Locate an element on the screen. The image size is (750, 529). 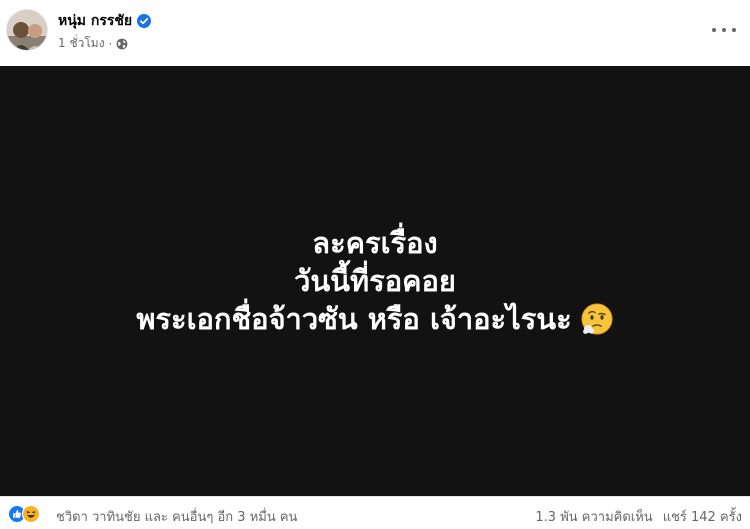
engagement-stats: 1.3 พัน ความคิดเห็น แชร์ 142 ครั้ง is located at coordinates (638, 516).